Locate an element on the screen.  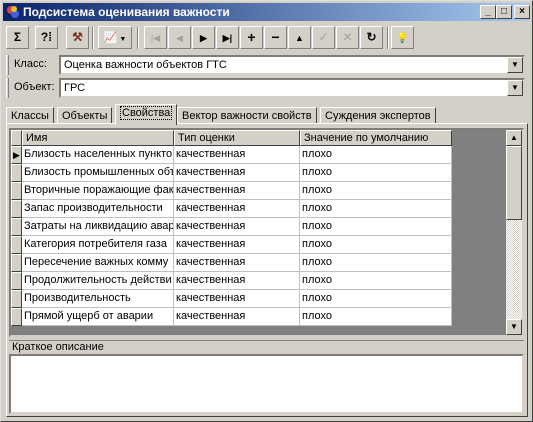
expert-tool-button: ⚒ is located at coordinates (77, 37).